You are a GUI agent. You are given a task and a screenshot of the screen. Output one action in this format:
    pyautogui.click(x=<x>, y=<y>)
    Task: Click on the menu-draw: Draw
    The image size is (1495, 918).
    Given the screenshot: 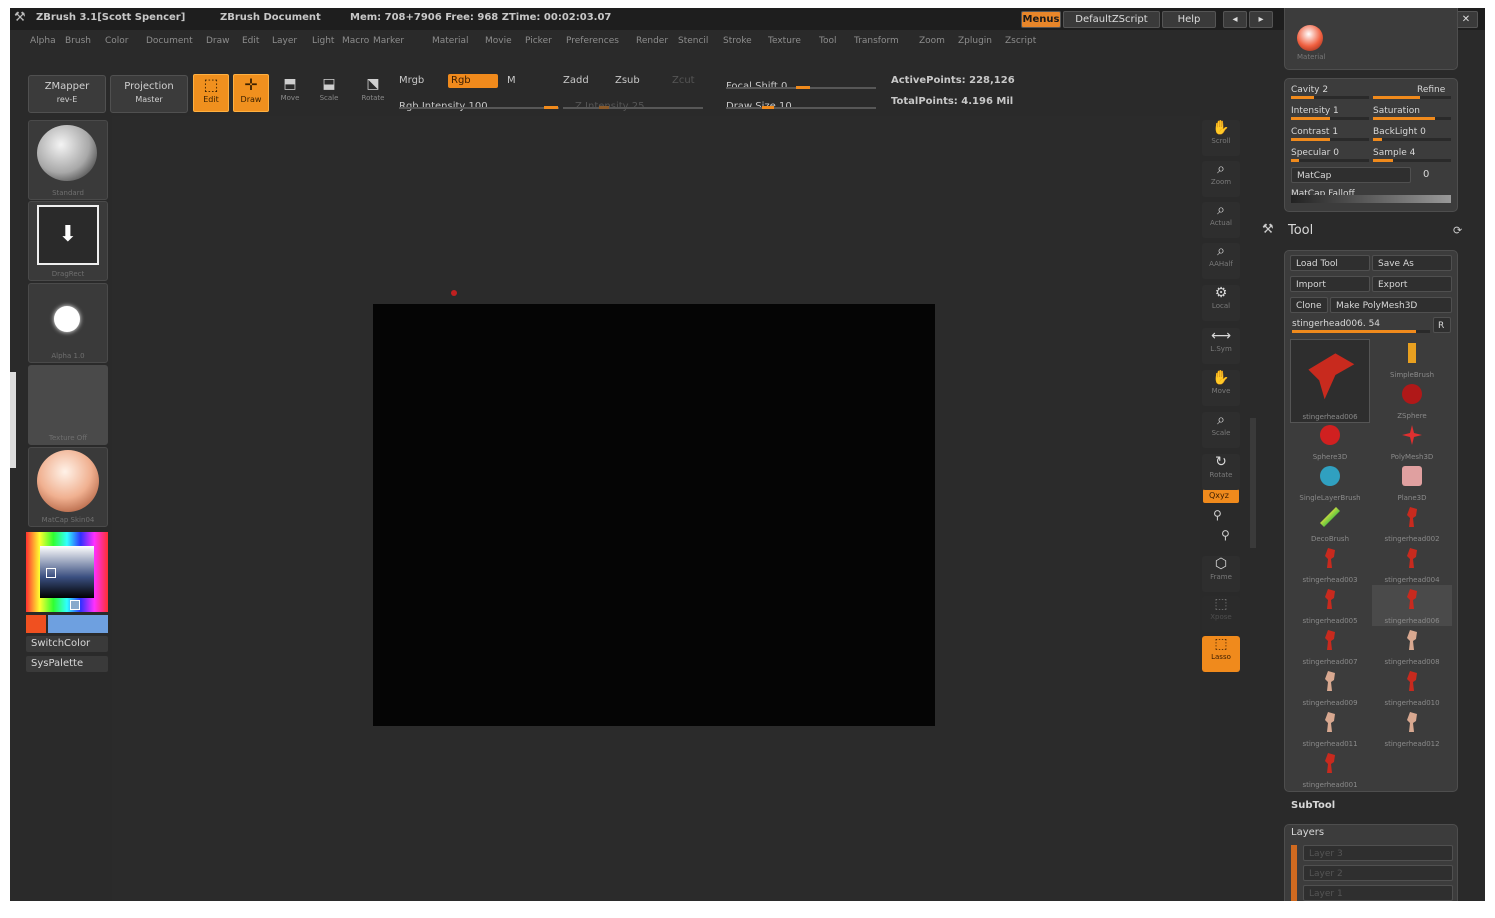 What is the action you would take?
    pyautogui.click(x=218, y=41)
    